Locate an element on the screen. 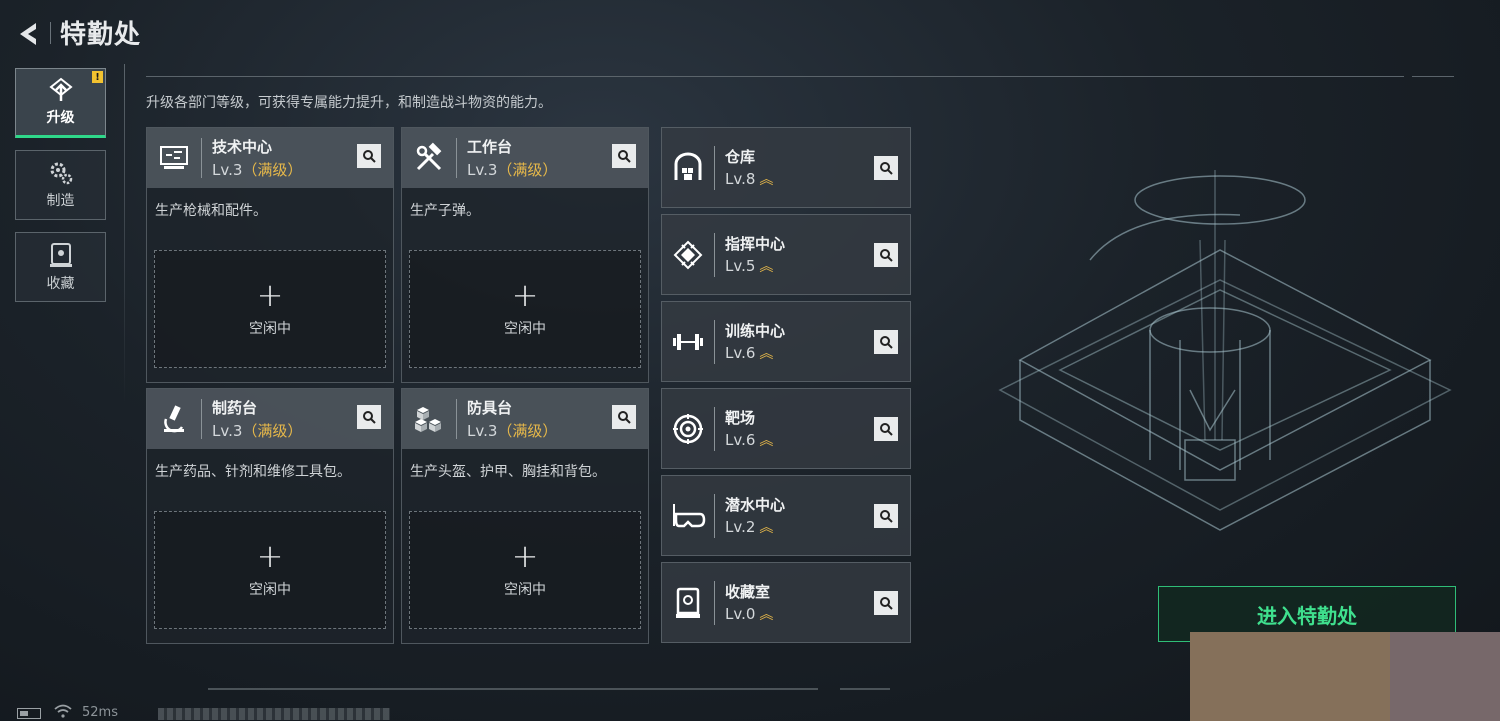 This screenshot has height=721, width=1500. collection-icon is located at coordinates (60, 255).